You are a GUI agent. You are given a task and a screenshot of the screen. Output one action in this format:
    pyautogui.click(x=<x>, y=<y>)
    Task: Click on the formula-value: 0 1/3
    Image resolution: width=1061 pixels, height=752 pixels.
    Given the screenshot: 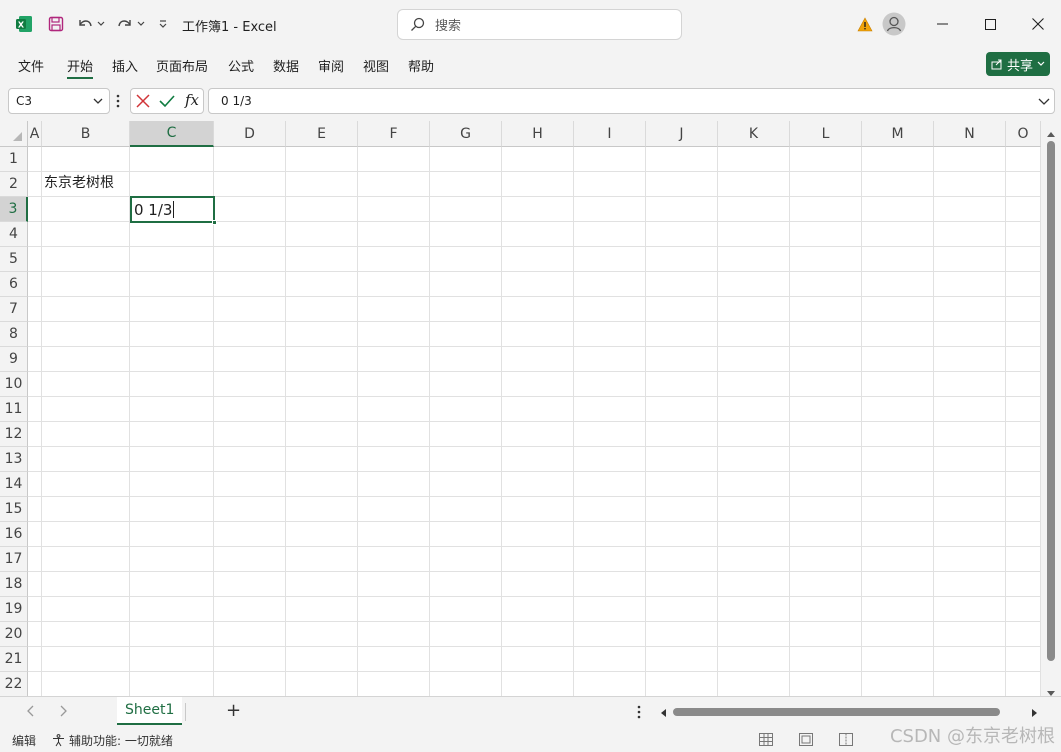 What is the action you would take?
    pyautogui.click(x=236, y=101)
    